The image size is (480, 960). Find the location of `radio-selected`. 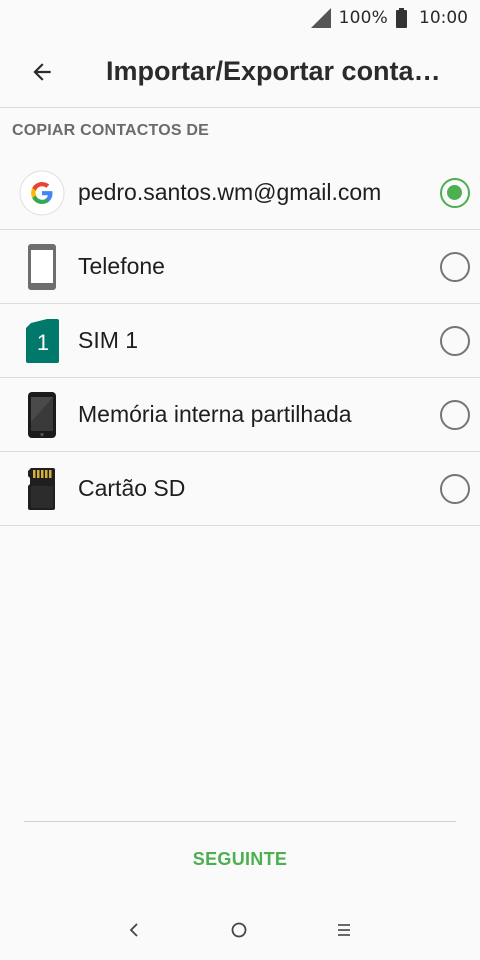

radio-selected is located at coordinates (455, 192).